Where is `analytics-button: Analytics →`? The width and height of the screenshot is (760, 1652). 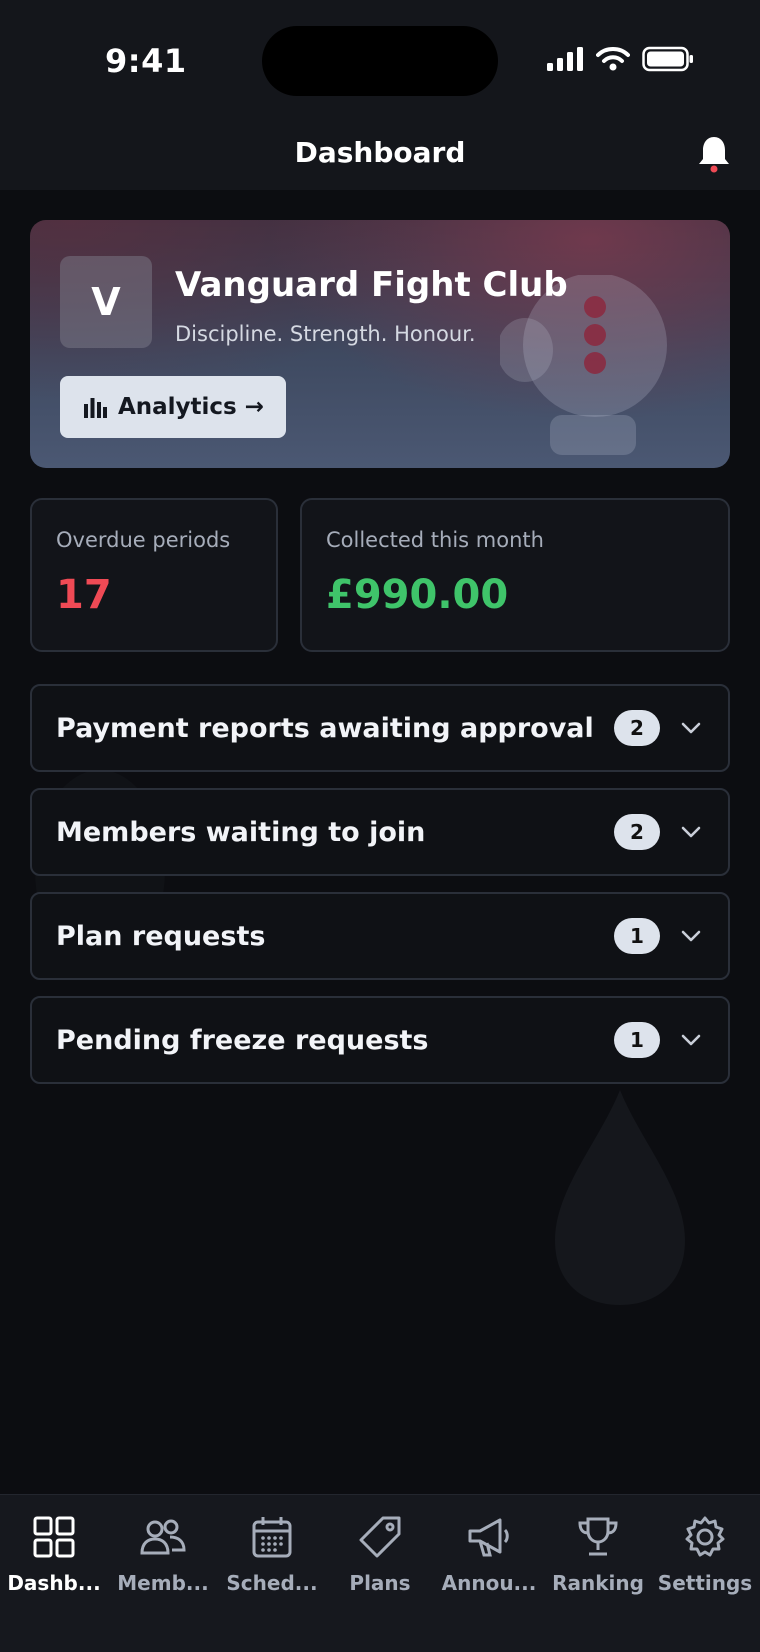
analytics-button: Analytics → is located at coordinates (173, 407).